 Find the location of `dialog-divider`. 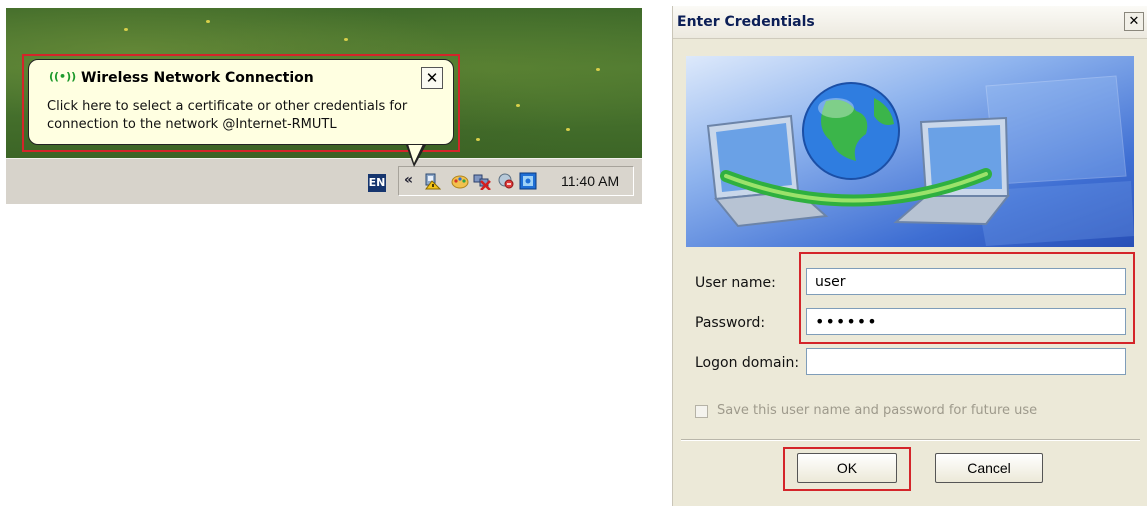

dialog-divider is located at coordinates (910, 440).